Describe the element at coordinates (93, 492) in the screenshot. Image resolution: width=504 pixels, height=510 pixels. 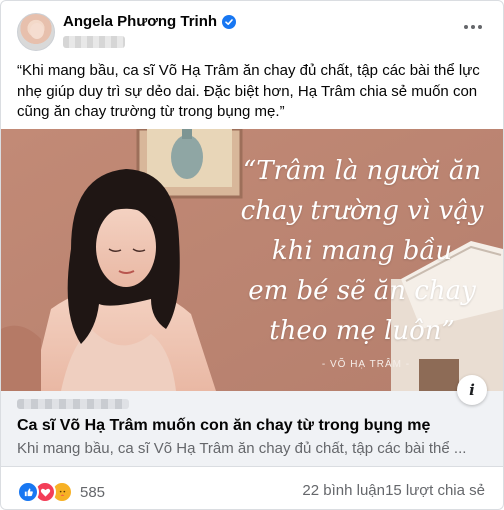
I see `reaction-count: 585` at that location.